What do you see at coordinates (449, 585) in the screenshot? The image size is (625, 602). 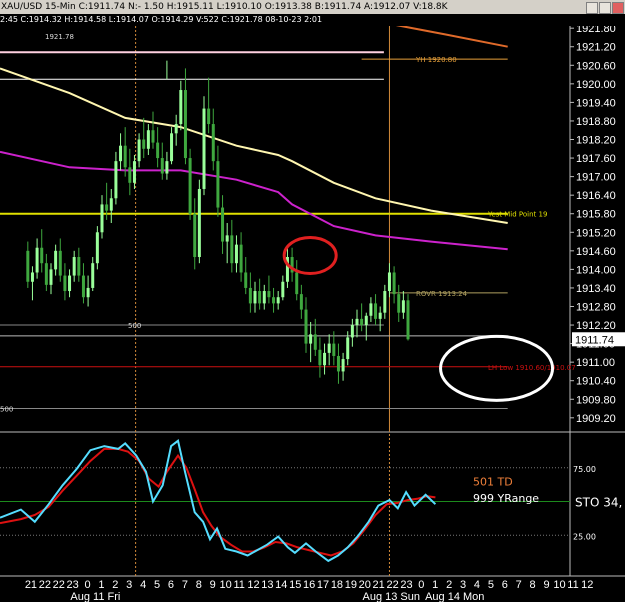 I see `hour-label: 2` at bounding box center [449, 585].